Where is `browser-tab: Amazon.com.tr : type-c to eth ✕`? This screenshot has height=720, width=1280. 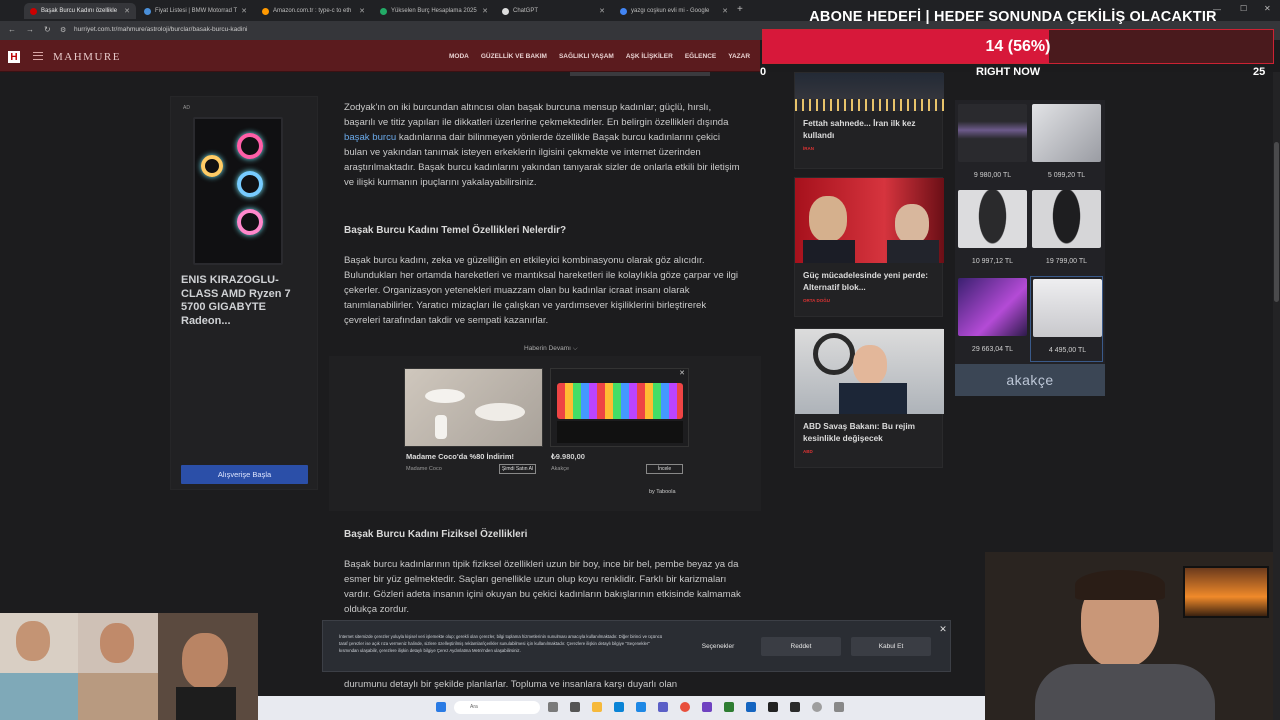 browser-tab: Amazon.com.tr : type-c to eth ✕ is located at coordinates (313, 11).